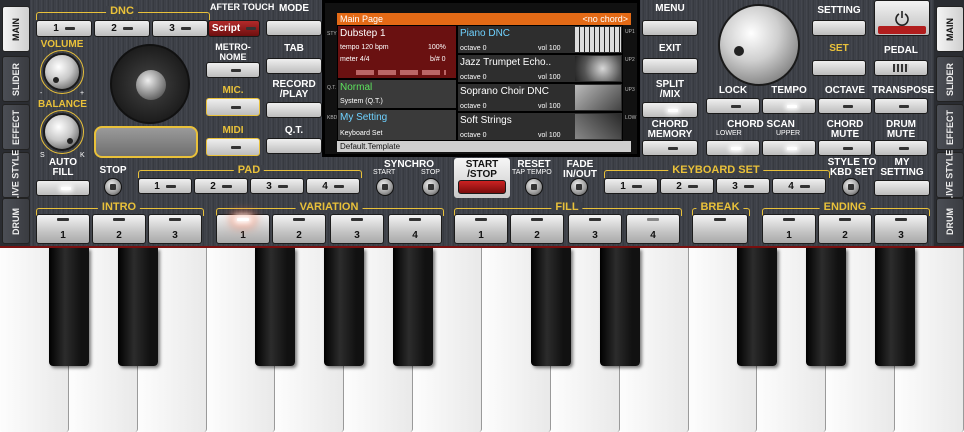 The height and width of the screenshot is (432, 964). What do you see at coordinates (294, 48) in the screenshot?
I see `tab-label: TAB` at bounding box center [294, 48].